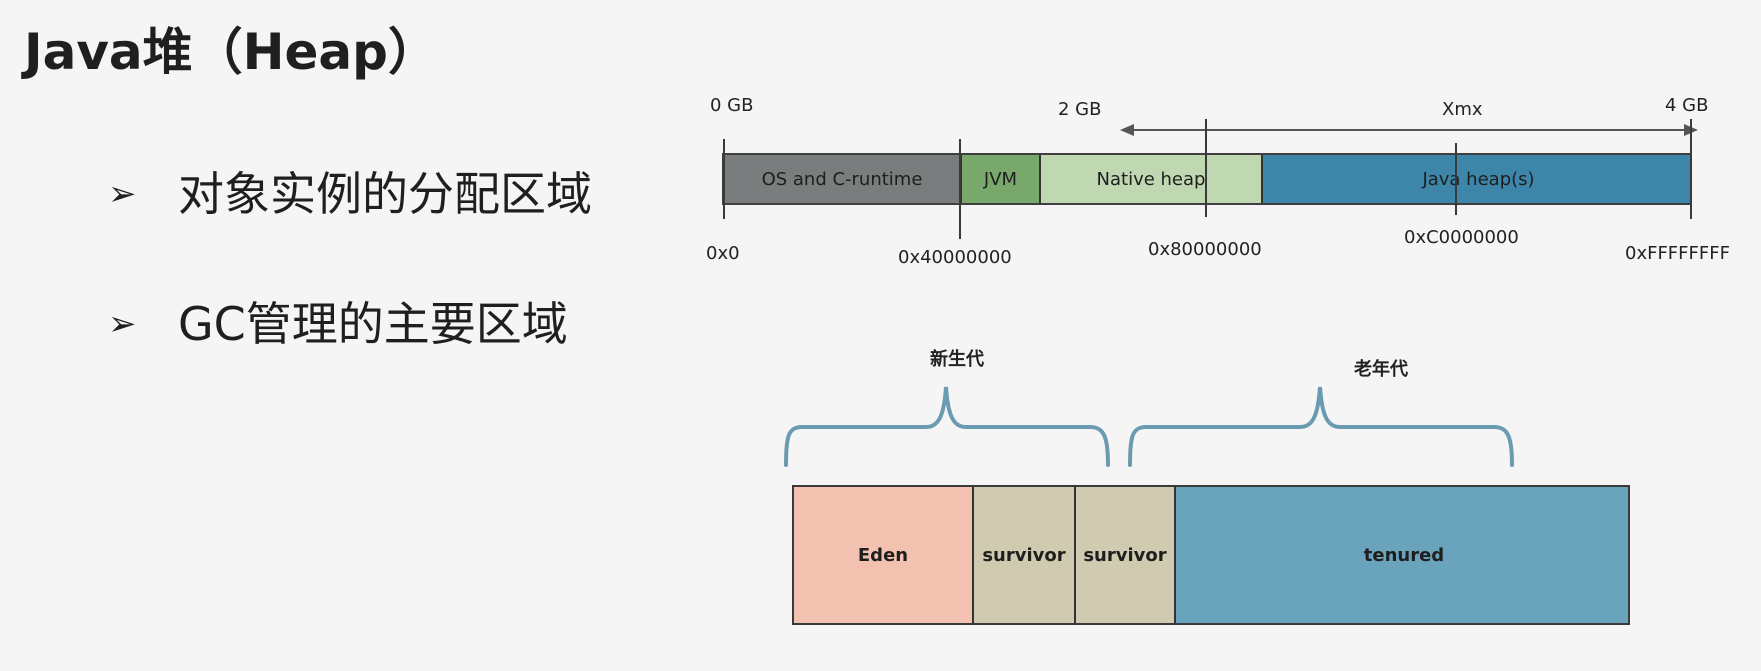 This screenshot has width=1761, height=671. What do you see at coordinates (1462, 109) in the screenshot?
I see `label-xmx: Xmx` at bounding box center [1462, 109].